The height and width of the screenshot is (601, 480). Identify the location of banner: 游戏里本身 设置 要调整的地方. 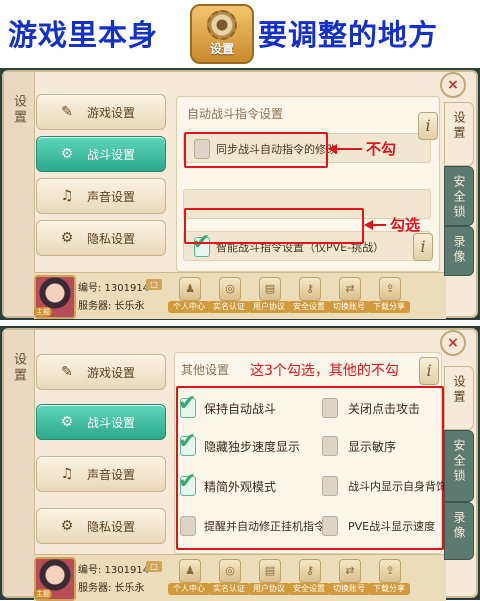
(240, 32).